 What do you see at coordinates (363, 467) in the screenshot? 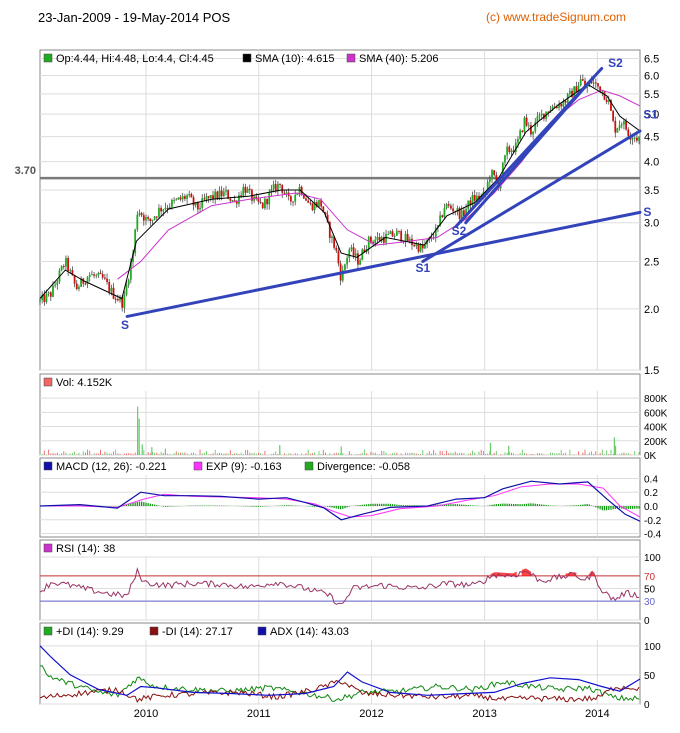
I see `legend-label-div: Divergence: -0.058` at bounding box center [363, 467].